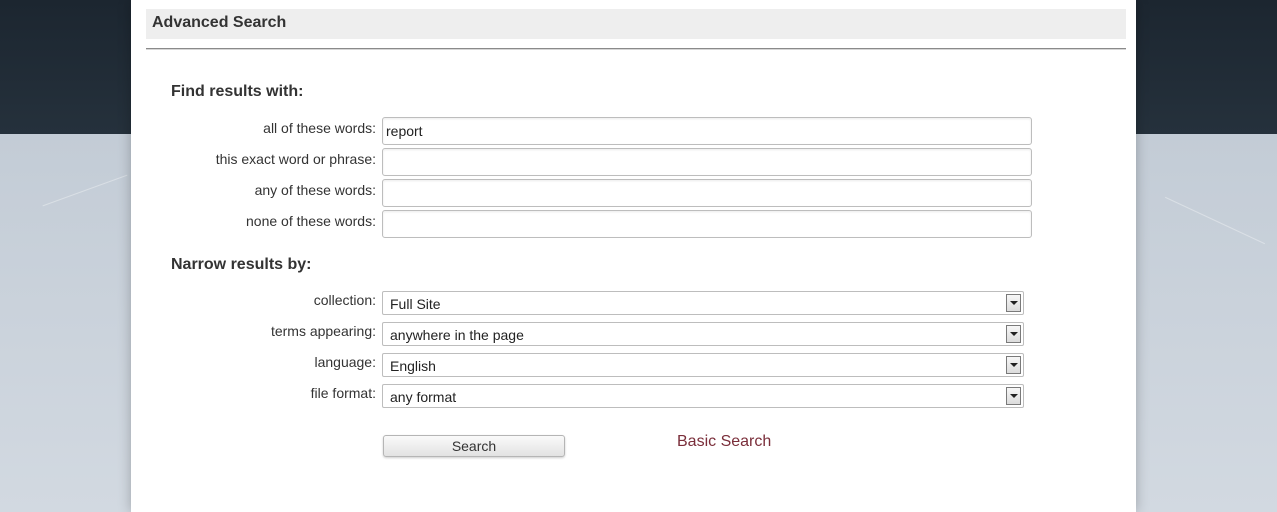 The height and width of the screenshot is (512, 1277). What do you see at coordinates (707, 224) in the screenshot?
I see `none-words-input` at bounding box center [707, 224].